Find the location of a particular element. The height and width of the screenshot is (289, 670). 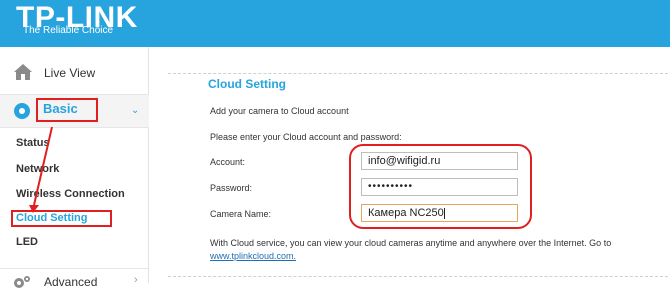

sidebar-item-status: Status is located at coordinates (33, 143).